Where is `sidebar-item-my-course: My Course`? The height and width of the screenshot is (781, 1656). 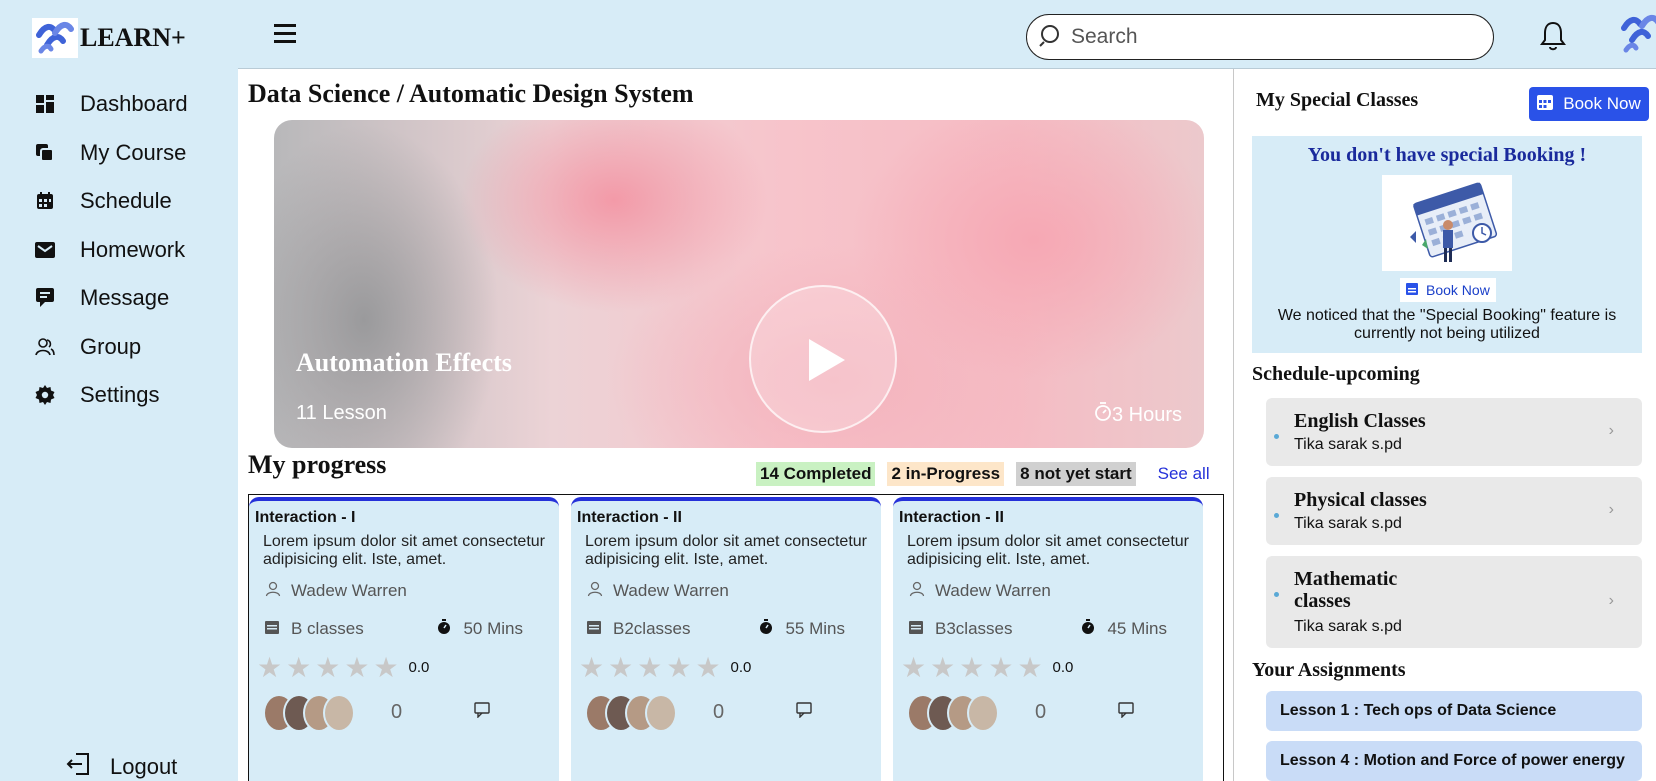 sidebar-item-my-course: My Course is located at coordinates (111, 153).